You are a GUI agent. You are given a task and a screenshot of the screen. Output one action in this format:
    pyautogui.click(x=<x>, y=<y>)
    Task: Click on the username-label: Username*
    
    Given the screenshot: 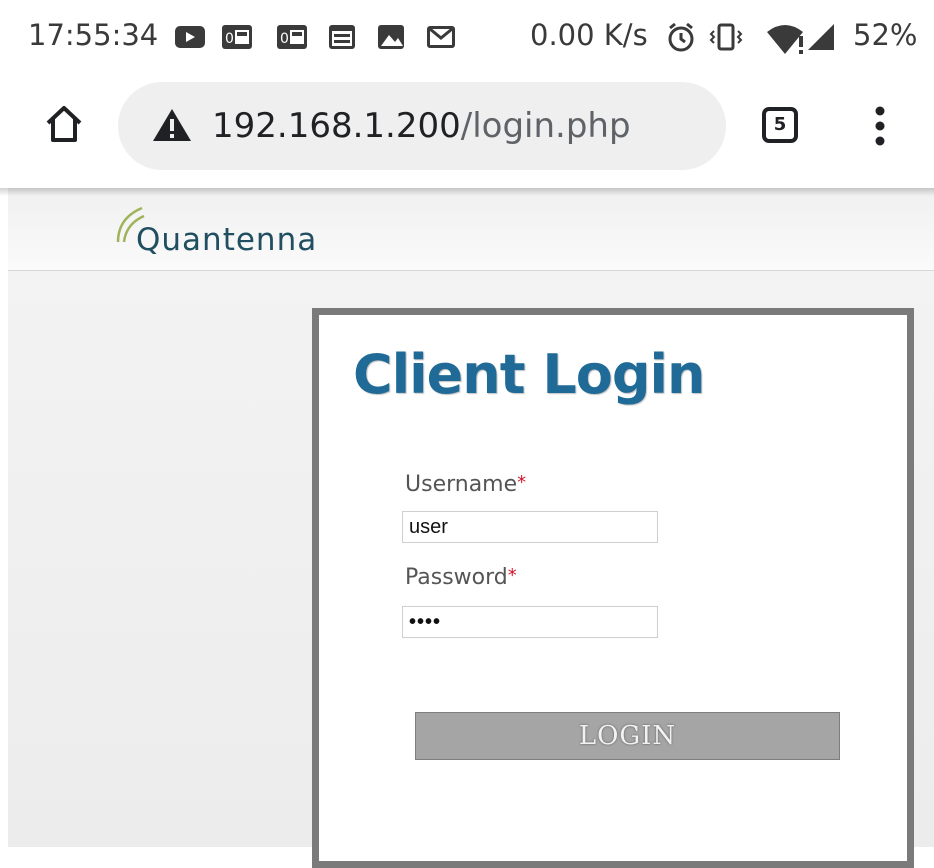 What is the action you would take?
    pyautogui.click(x=465, y=484)
    